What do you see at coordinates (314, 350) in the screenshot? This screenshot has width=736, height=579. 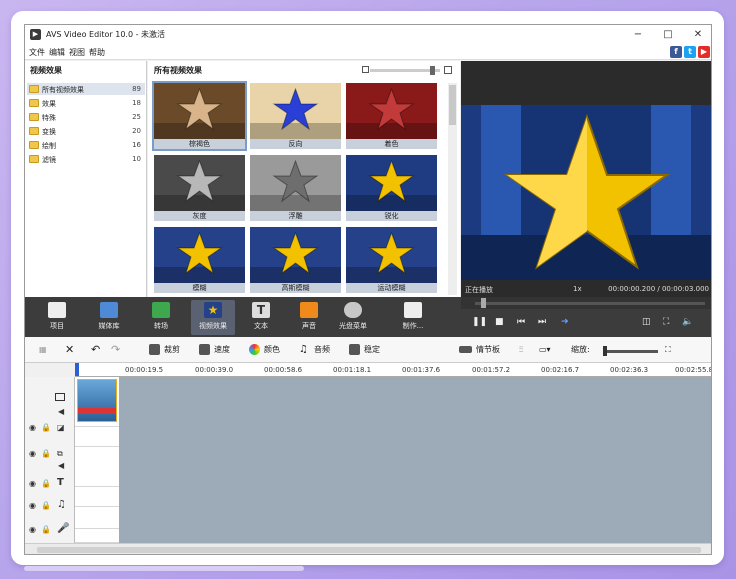 I see `audio-button: ♫ 音频` at bounding box center [314, 350].